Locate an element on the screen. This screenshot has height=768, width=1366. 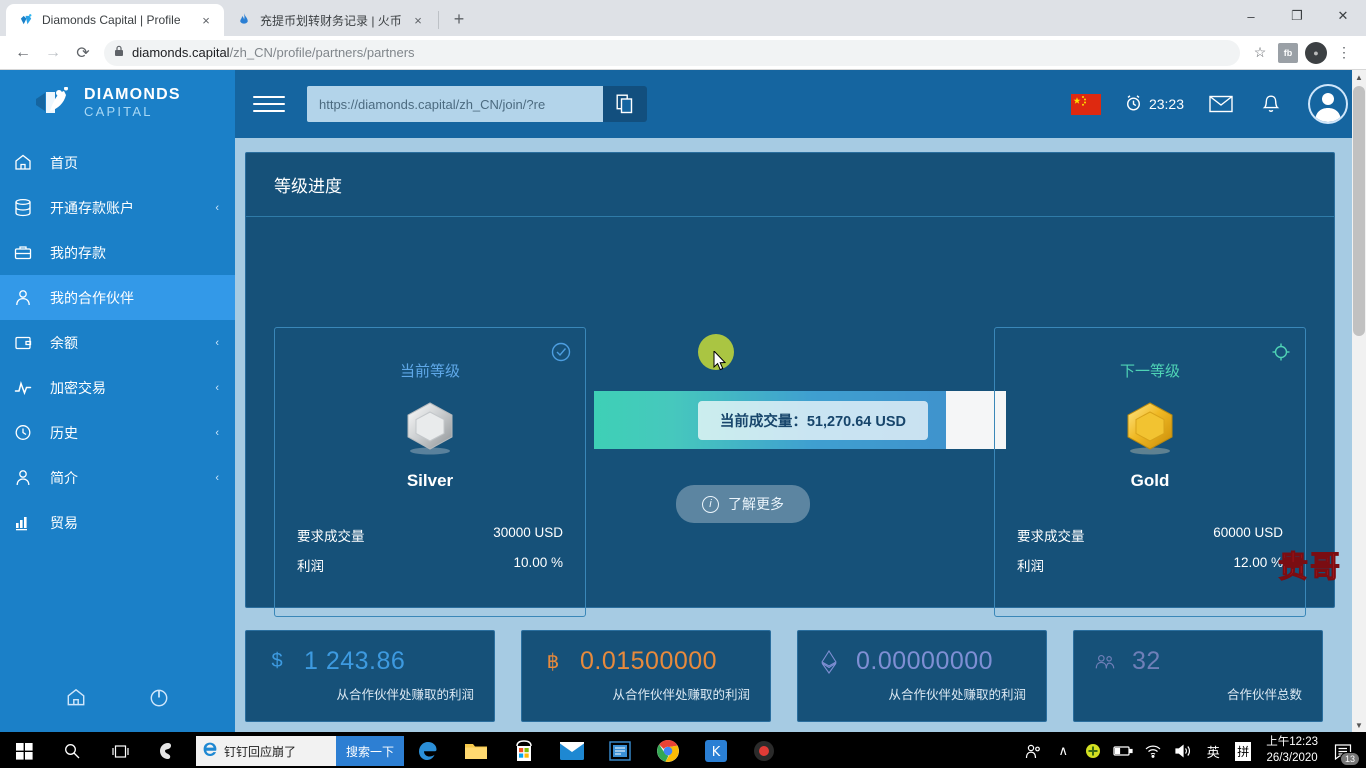
wifi-icon is located at coordinates (1153, 750).